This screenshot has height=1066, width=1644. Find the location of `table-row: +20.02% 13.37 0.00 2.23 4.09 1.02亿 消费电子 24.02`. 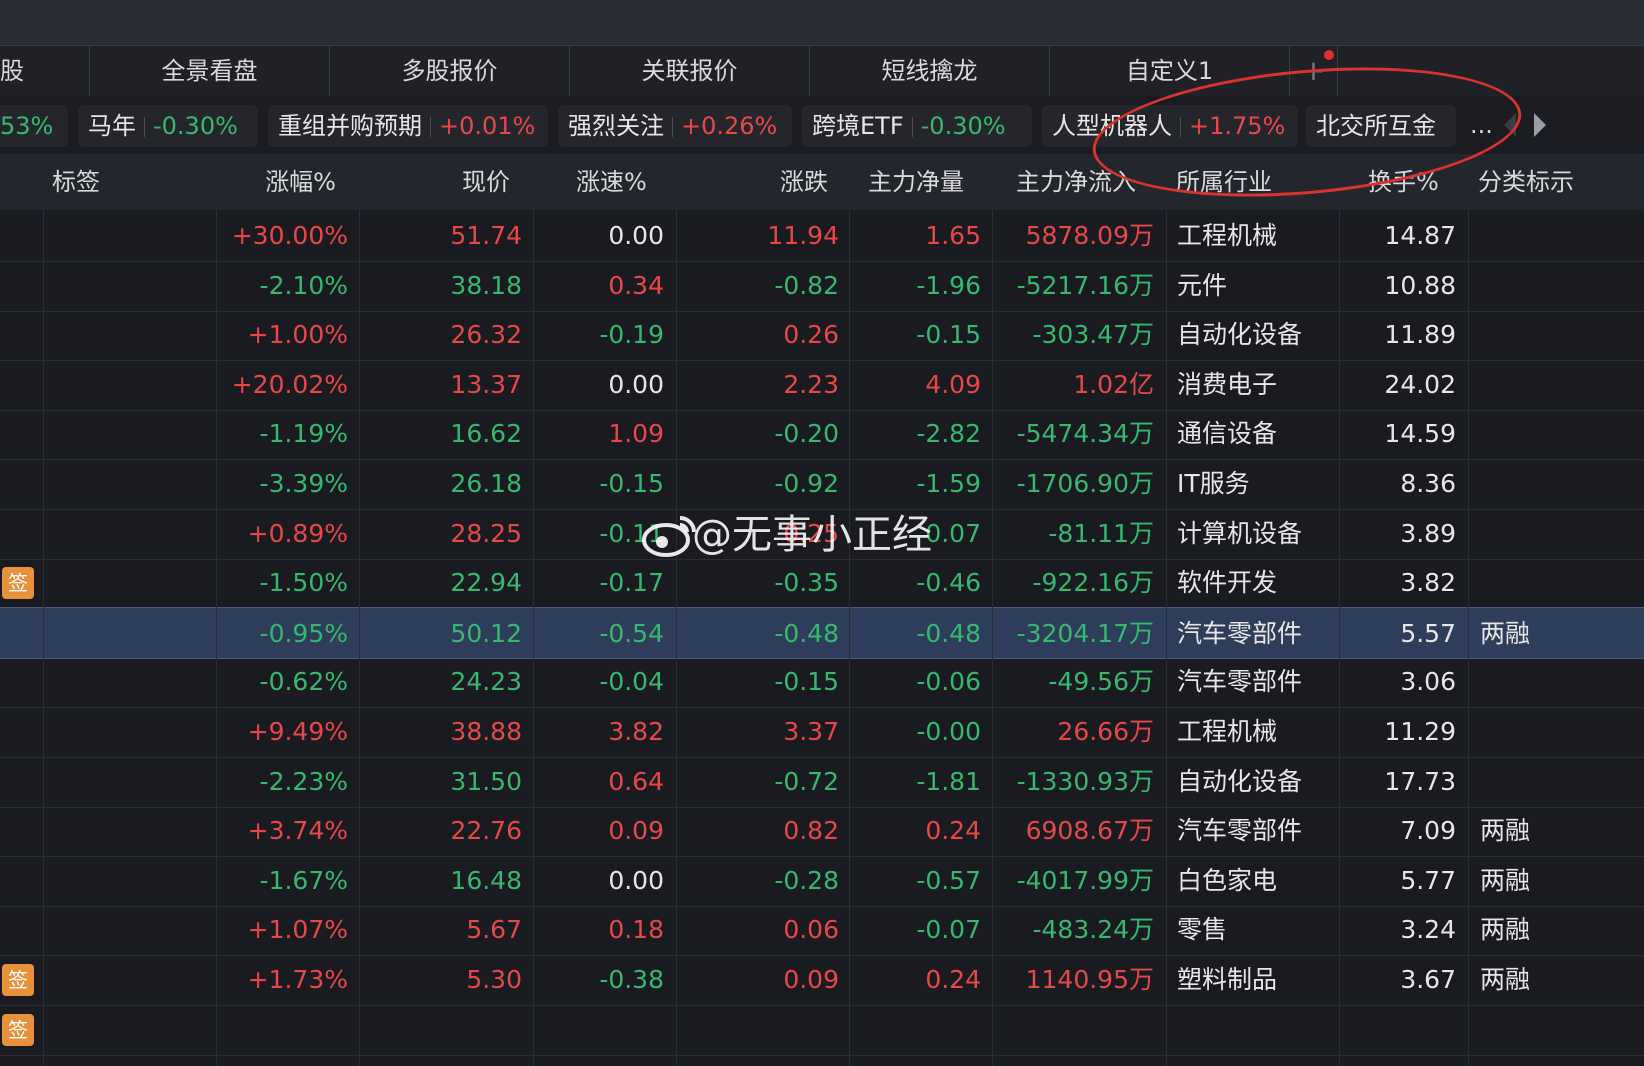

table-row: +20.02% 13.37 0.00 2.23 4.09 1.02亿 消费电子 24.02 is located at coordinates (822, 385).